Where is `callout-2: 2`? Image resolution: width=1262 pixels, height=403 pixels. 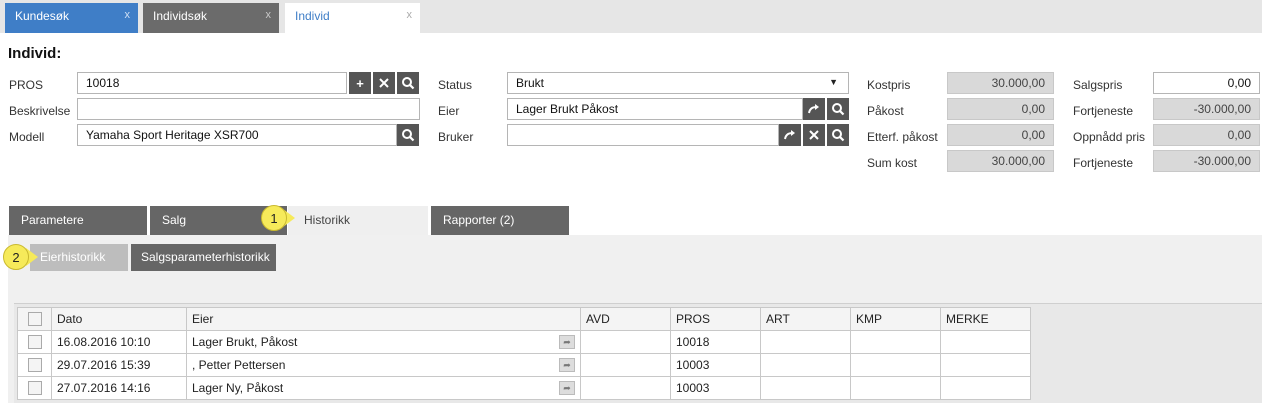
callout-2: 2 is located at coordinates (16, 257).